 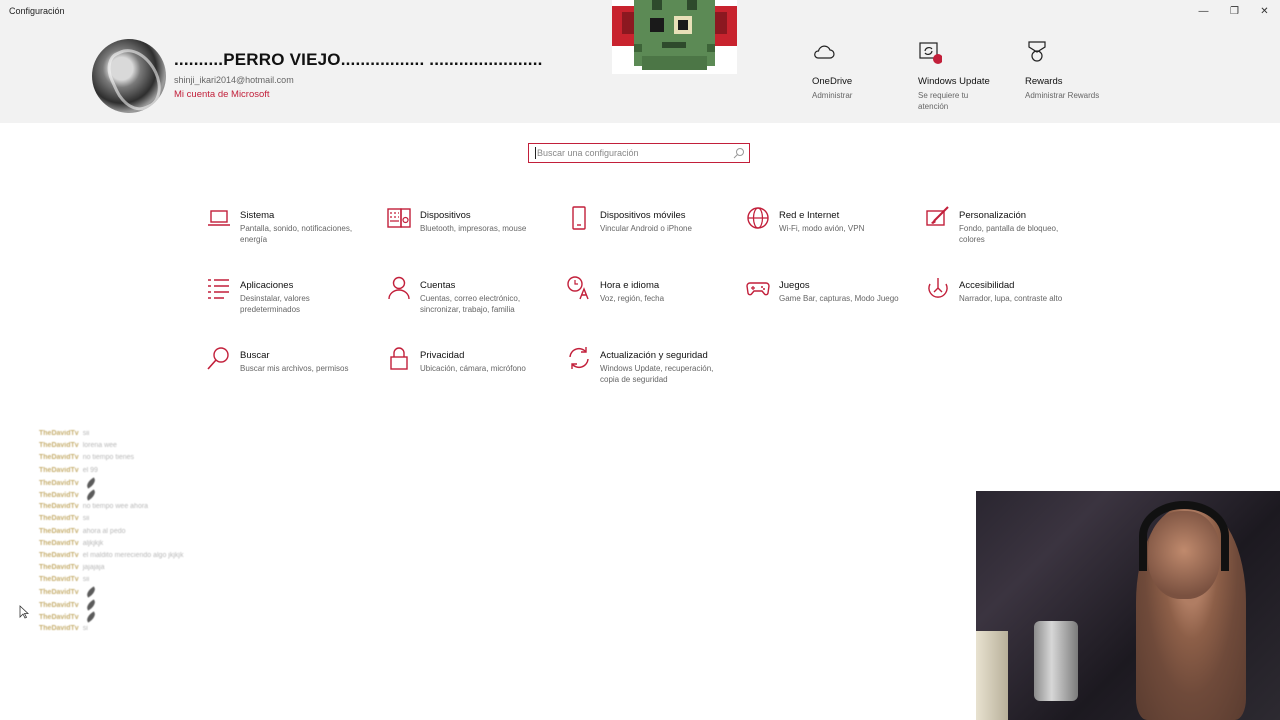 What do you see at coordinates (474, 378) in the screenshot?
I see `category-privacidad: Privacidad Ubicación, cámara, micrófono` at bounding box center [474, 378].